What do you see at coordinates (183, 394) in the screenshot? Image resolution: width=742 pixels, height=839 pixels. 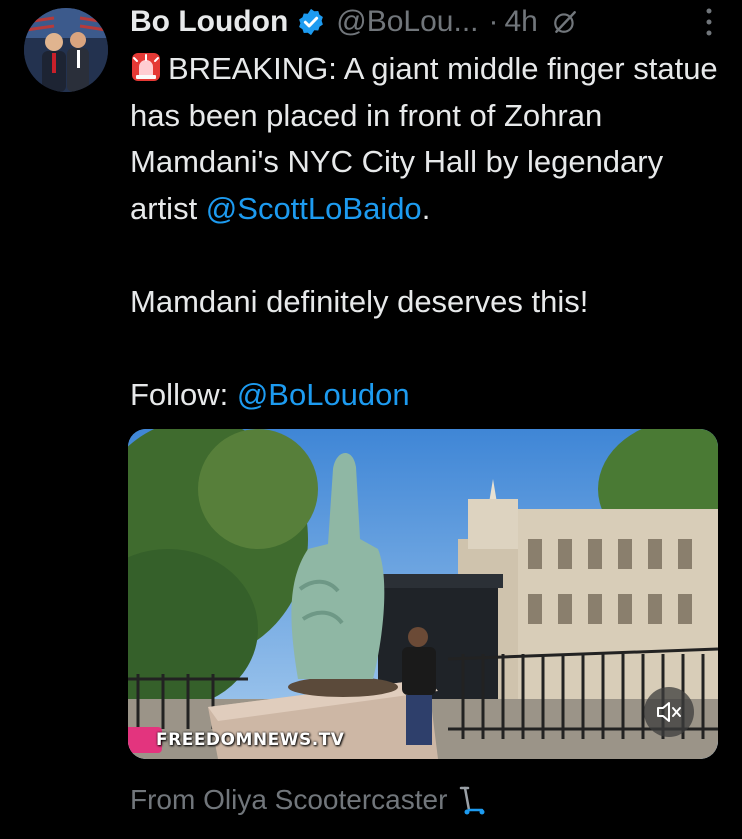 I see `follow-label: Follow:` at bounding box center [183, 394].